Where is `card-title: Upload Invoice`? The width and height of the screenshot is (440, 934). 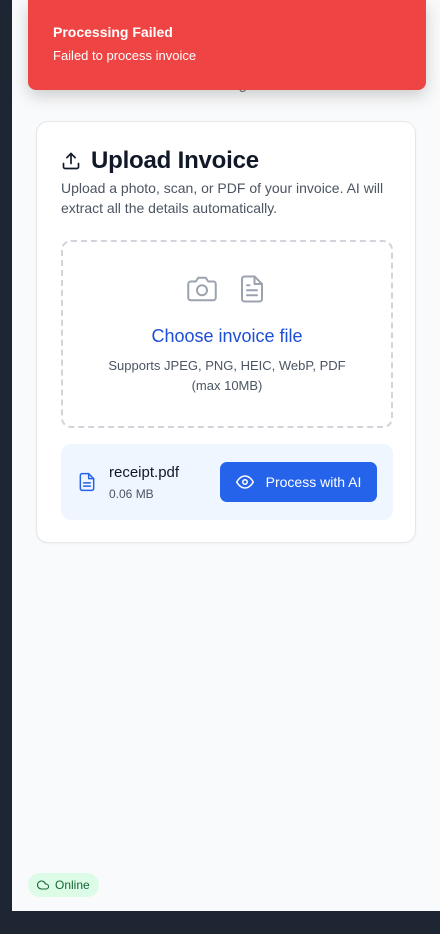
card-title: Upload Invoice is located at coordinates (175, 160).